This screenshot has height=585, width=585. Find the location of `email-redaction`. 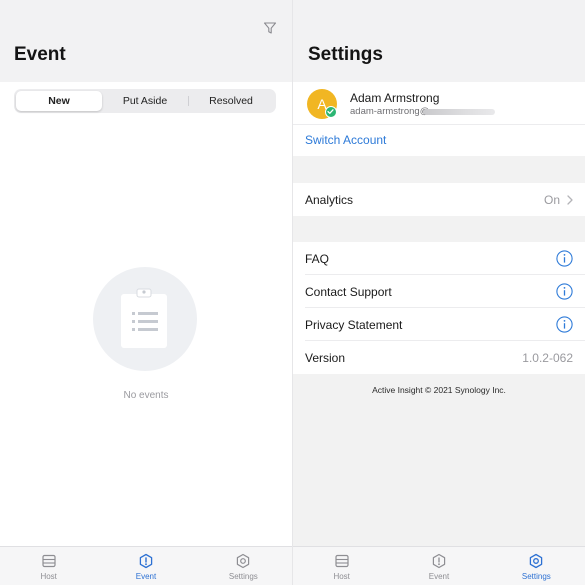

email-redaction is located at coordinates (459, 112).